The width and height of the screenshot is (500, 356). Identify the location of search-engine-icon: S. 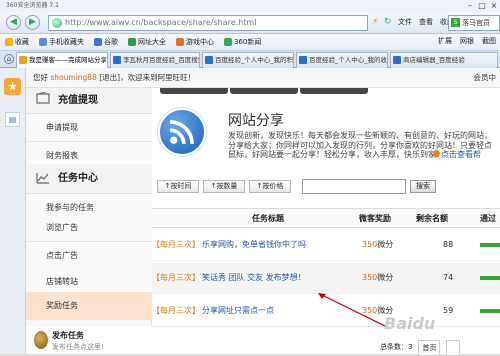
(455, 22).